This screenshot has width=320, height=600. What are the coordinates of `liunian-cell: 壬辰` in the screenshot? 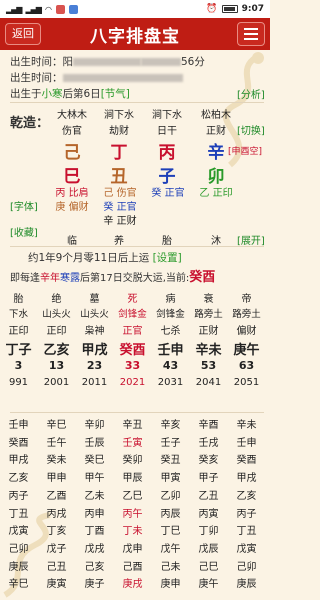 It's located at (94, 444).